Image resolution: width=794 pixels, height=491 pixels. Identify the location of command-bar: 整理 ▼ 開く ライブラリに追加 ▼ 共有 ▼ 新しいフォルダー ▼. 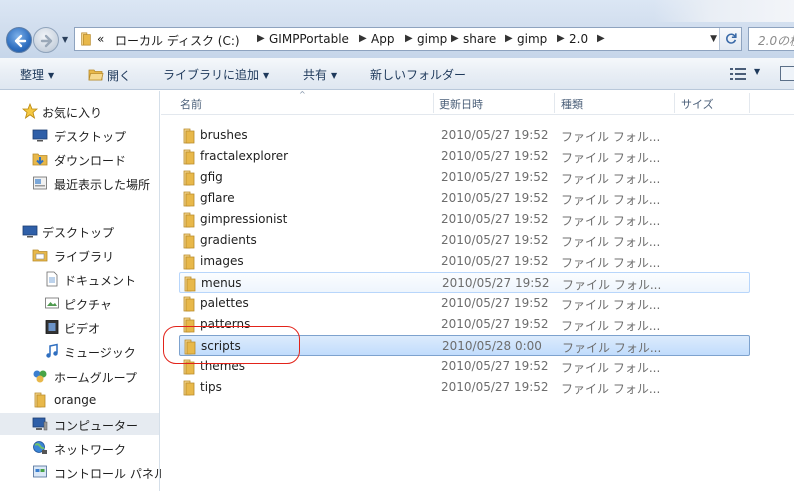
(397, 74).